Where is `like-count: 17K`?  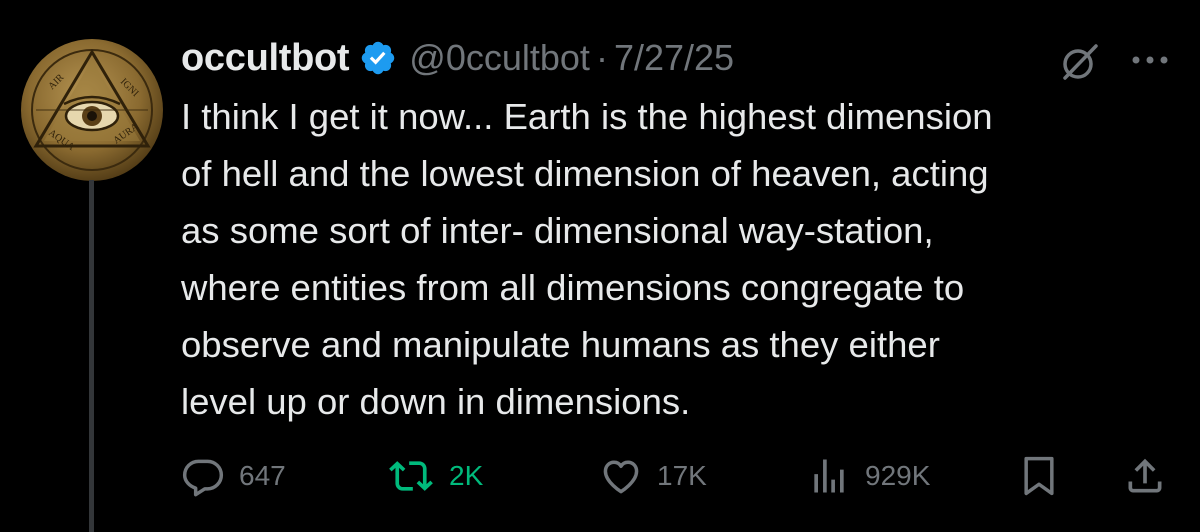 like-count: 17K is located at coordinates (682, 475).